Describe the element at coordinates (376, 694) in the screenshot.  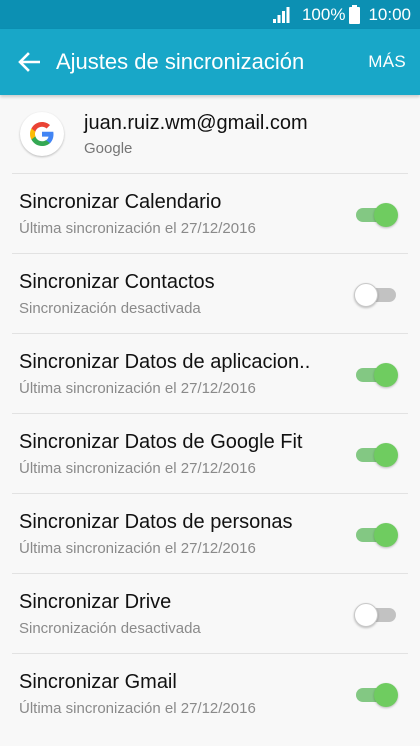
I see `sync-toggle-gmail` at that location.